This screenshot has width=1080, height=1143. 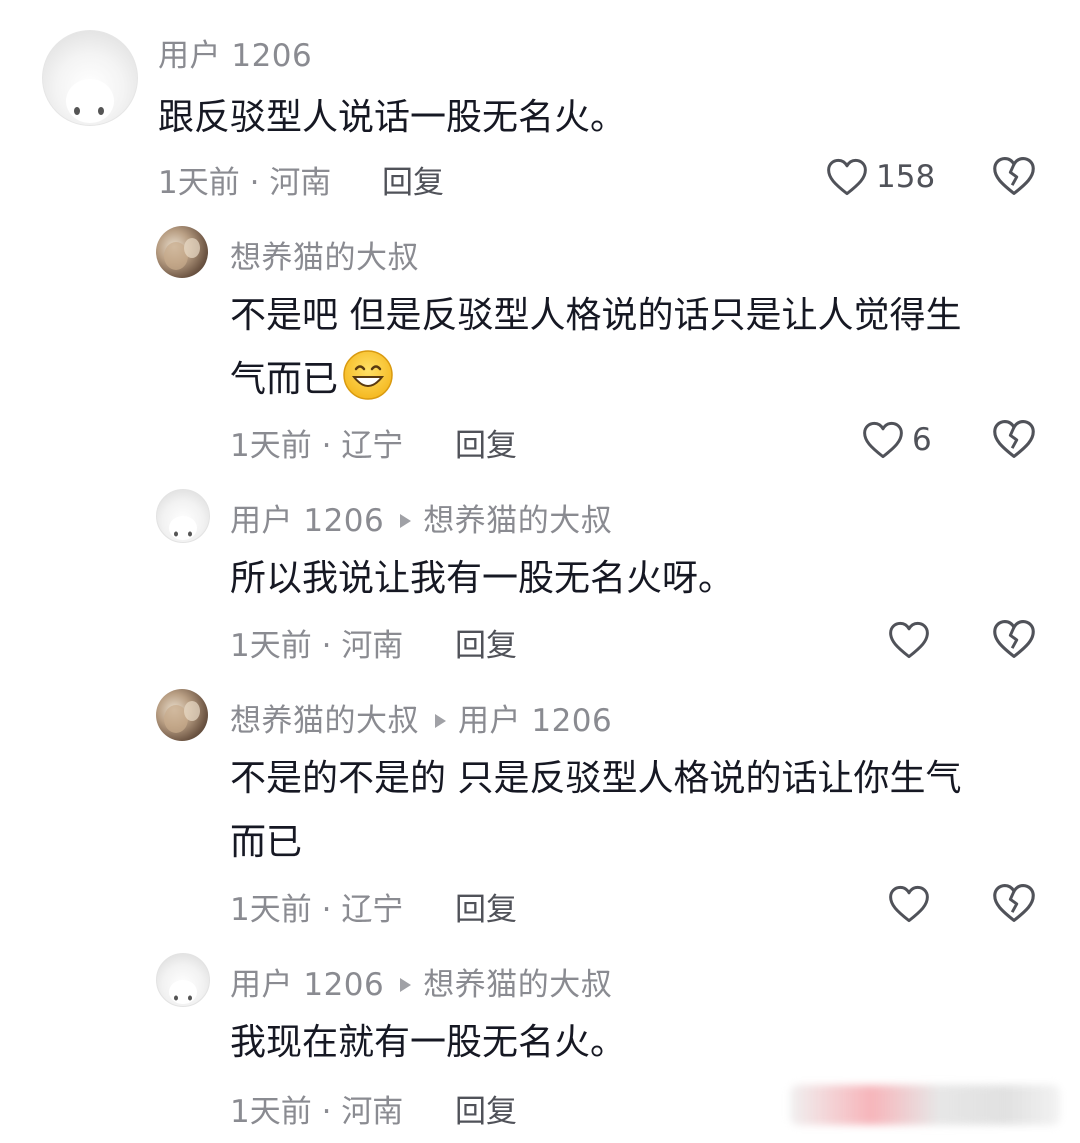 I want to click on blurred-watermark, so click(x=925, y=1105).